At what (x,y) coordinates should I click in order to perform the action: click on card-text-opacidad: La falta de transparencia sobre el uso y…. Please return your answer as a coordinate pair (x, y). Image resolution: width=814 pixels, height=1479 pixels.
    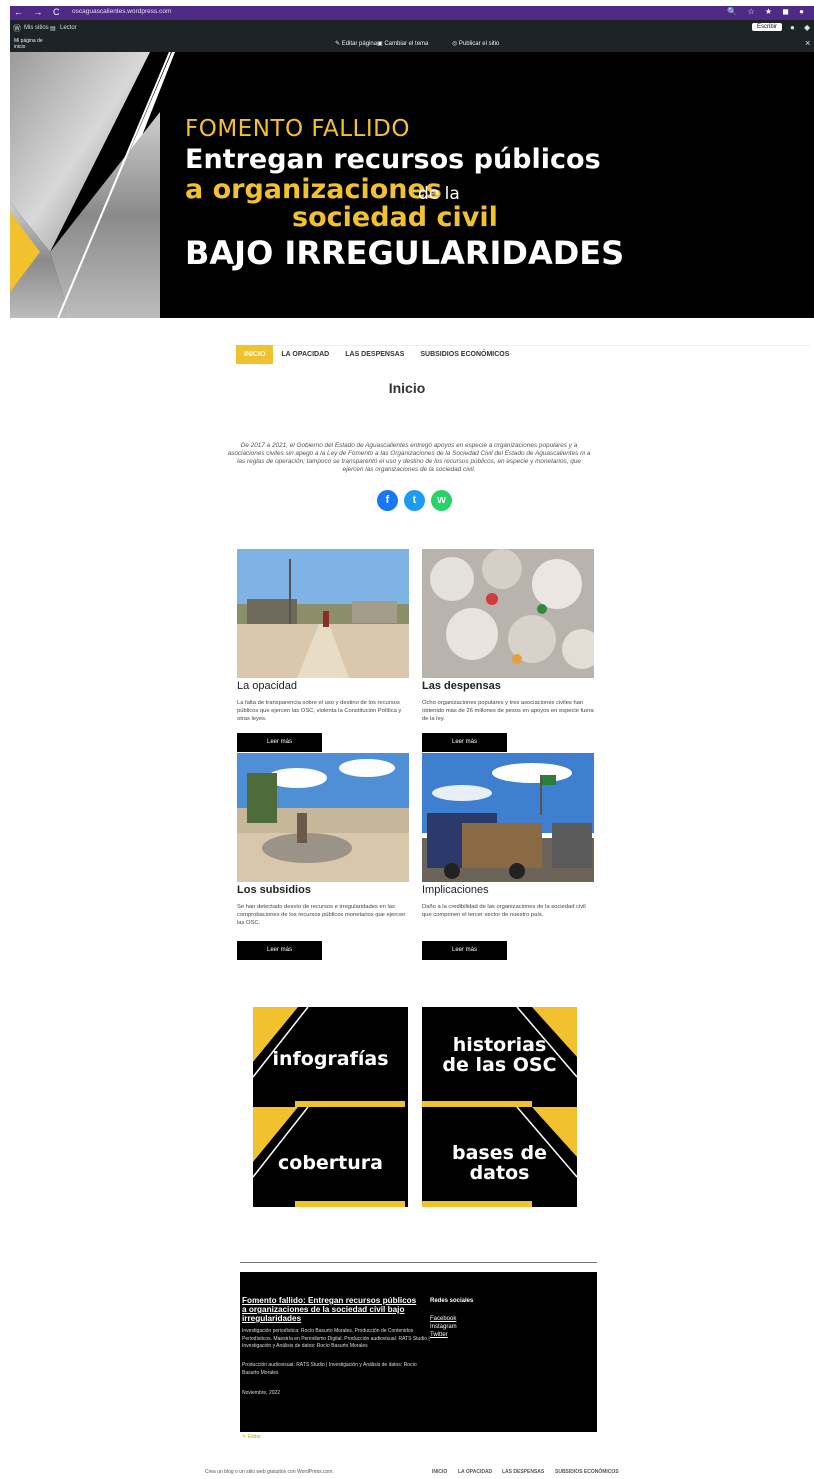
    Looking at the image, I should click on (319, 711).